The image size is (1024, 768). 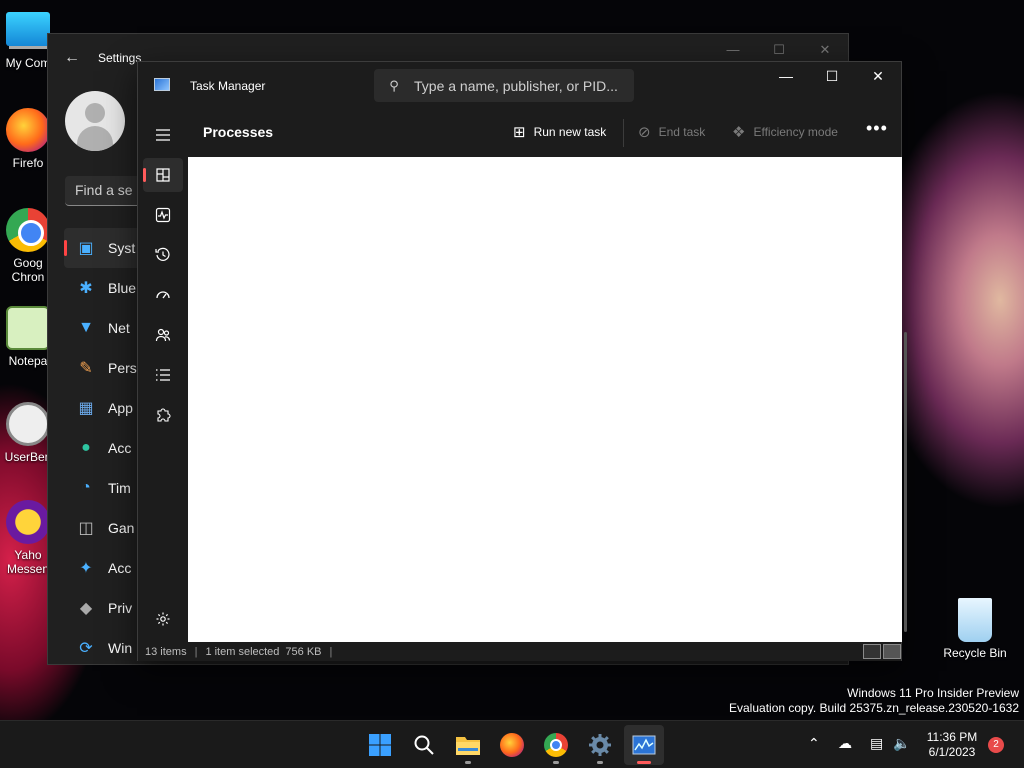 What do you see at coordinates (519, 132) in the screenshot?
I see `new-task-icon: ⊞` at bounding box center [519, 132].